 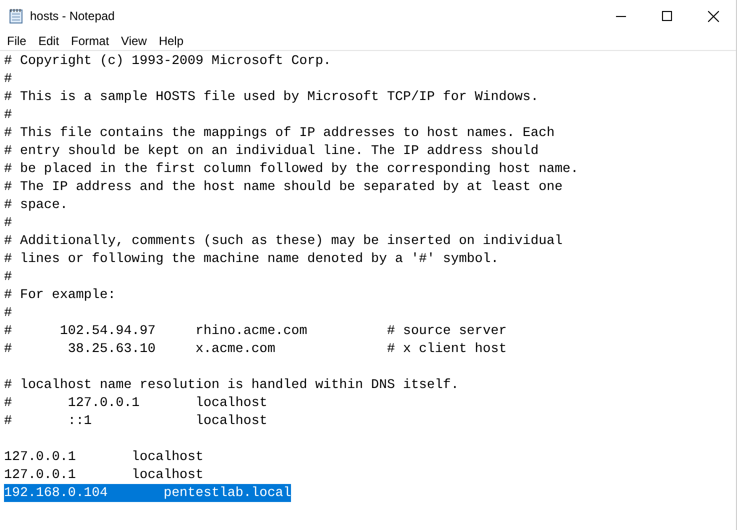 What do you see at coordinates (60, 295) in the screenshot?
I see `text-line: # For example:` at bounding box center [60, 295].